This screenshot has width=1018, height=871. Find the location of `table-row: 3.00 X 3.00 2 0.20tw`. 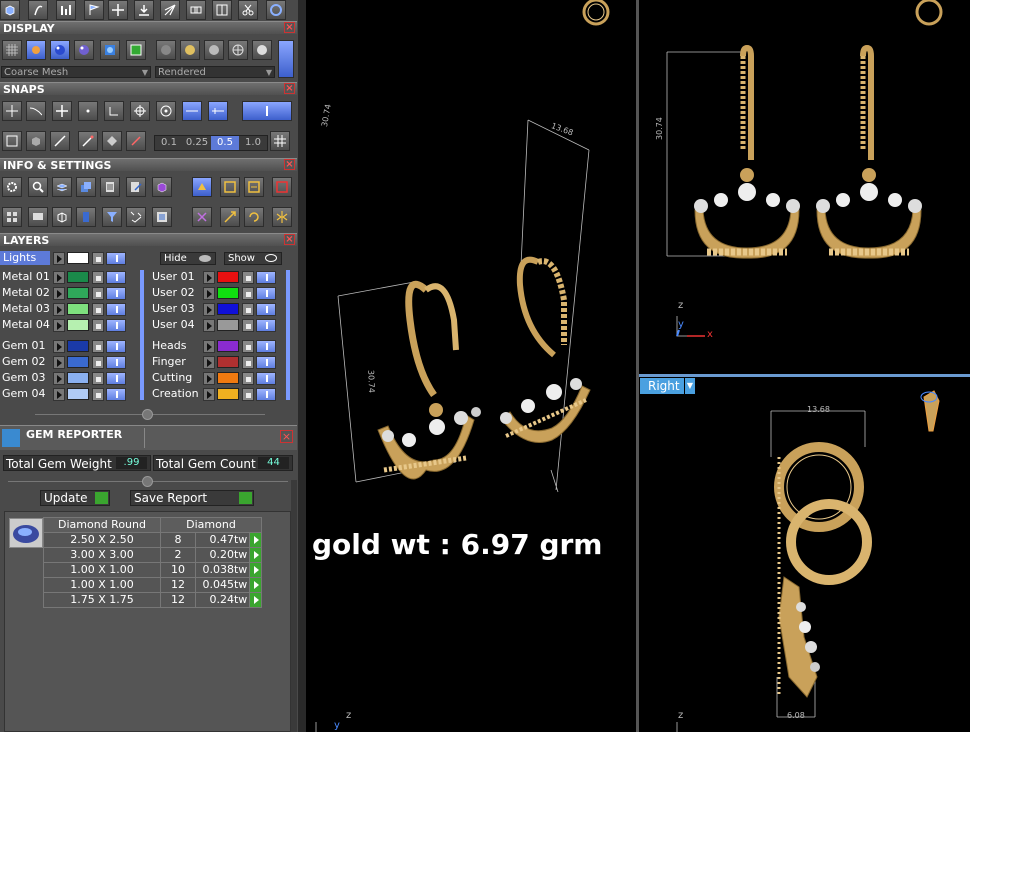

table-row: 3.00 X 3.00 2 0.20tw is located at coordinates (152, 555).